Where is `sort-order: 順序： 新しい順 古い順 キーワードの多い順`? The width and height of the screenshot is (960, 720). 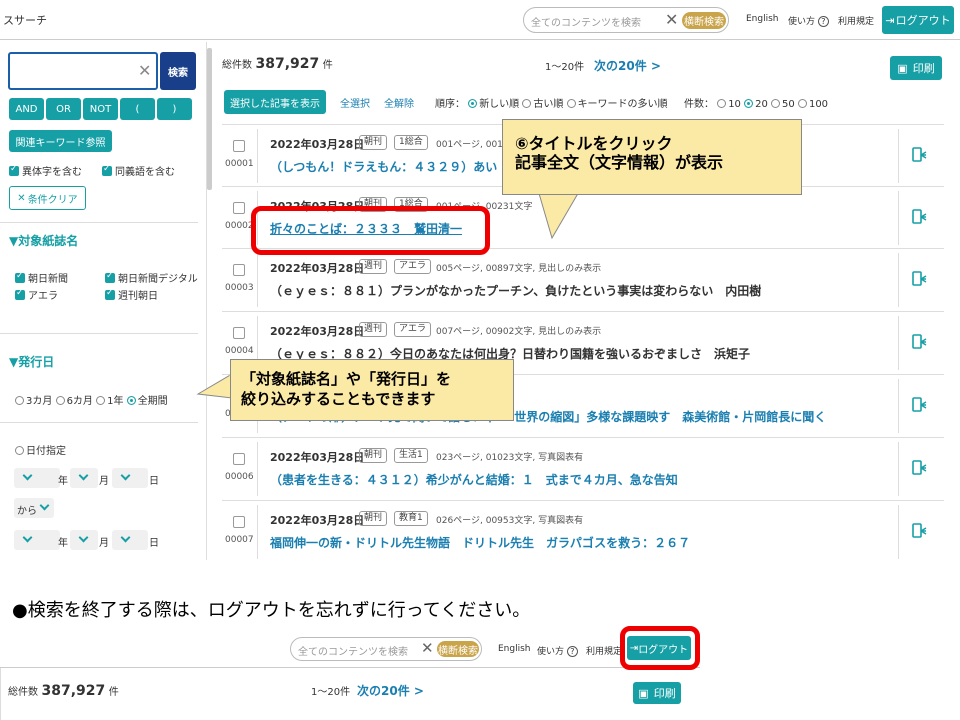 sort-order: 順序： 新しい順 古い順 キーワードの多い順 is located at coordinates (551, 104).